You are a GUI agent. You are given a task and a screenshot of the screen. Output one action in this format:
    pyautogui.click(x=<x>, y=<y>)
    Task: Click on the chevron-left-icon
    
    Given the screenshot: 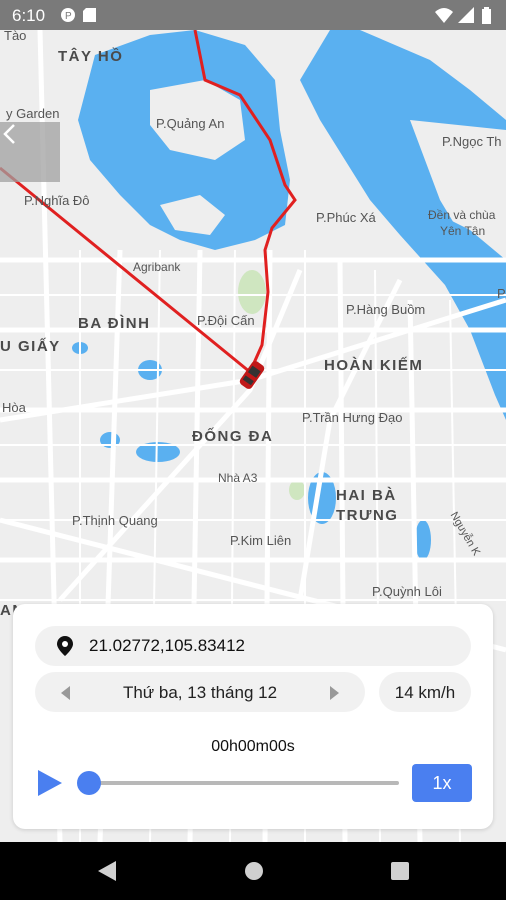 What is the action you would take?
    pyautogui.click(x=9, y=134)
    